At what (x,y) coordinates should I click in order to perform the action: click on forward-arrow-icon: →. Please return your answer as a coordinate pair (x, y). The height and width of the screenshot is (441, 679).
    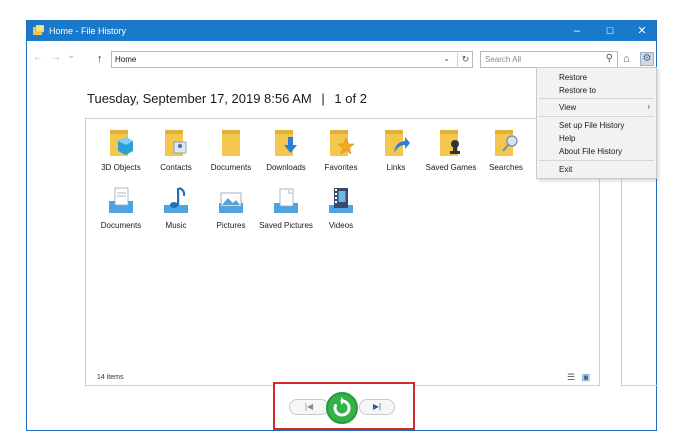
    Looking at the image, I should click on (56, 57).